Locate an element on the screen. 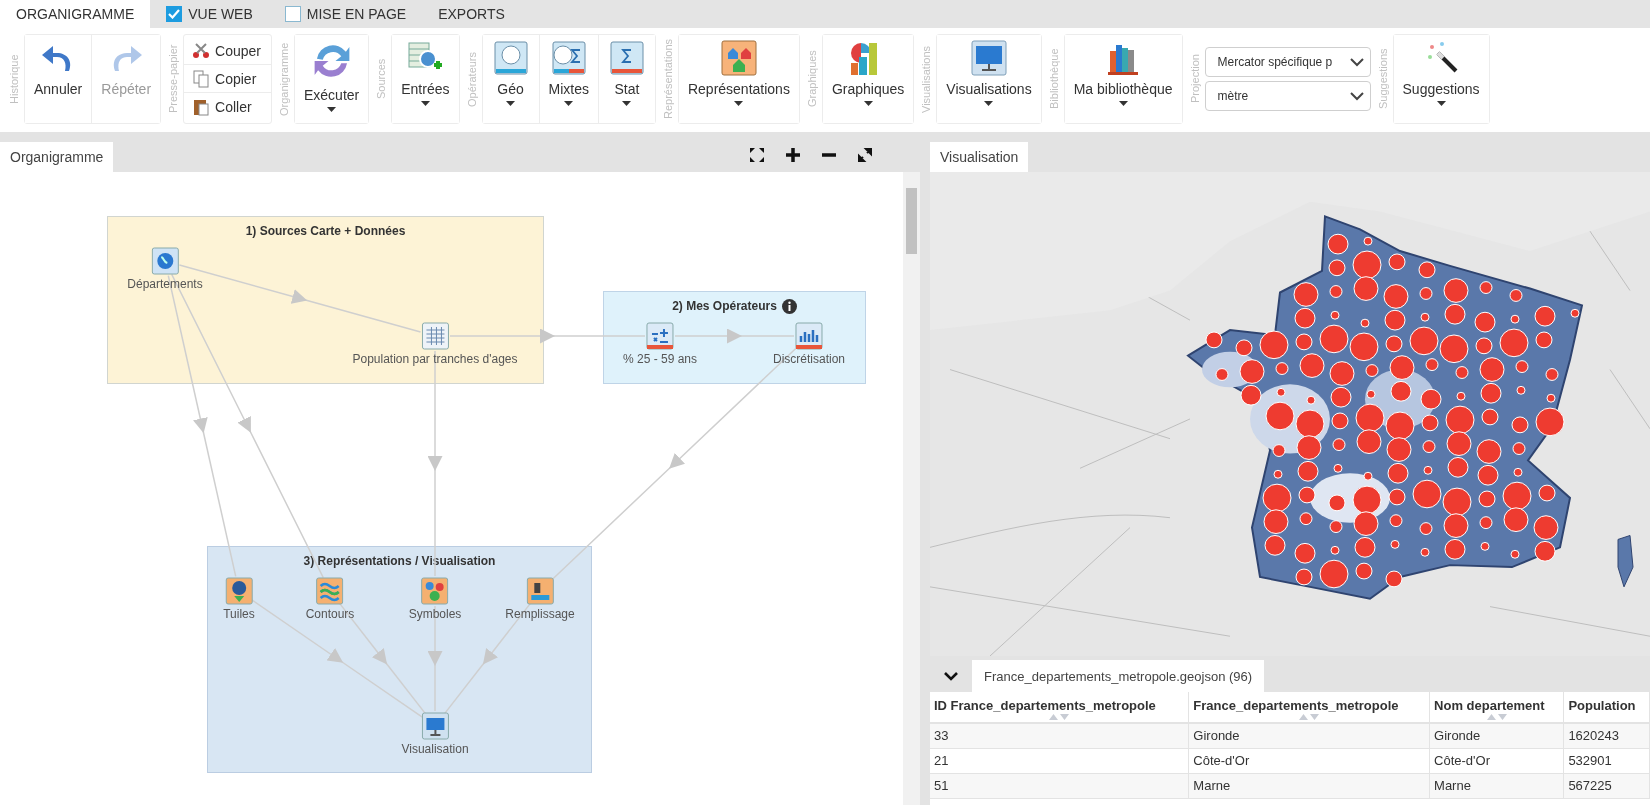  ribbon-button: Exécuter is located at coordinates (332, 79).